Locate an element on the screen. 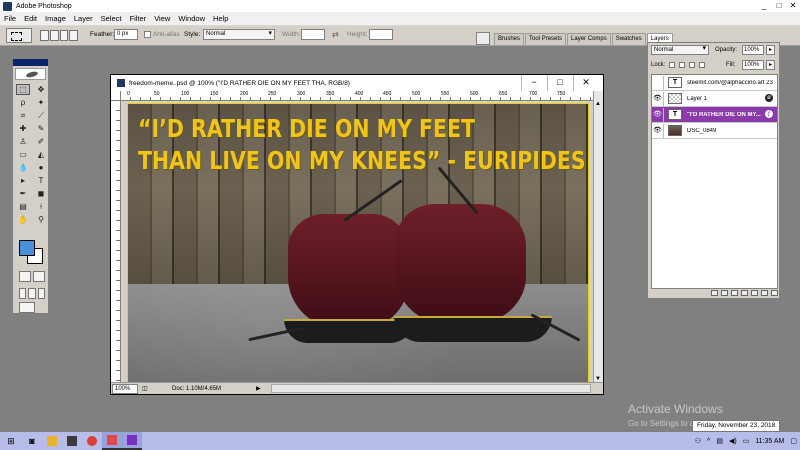 This screenshot has width=800, height=450. menu-file: File is located at coordinates (10, 18).